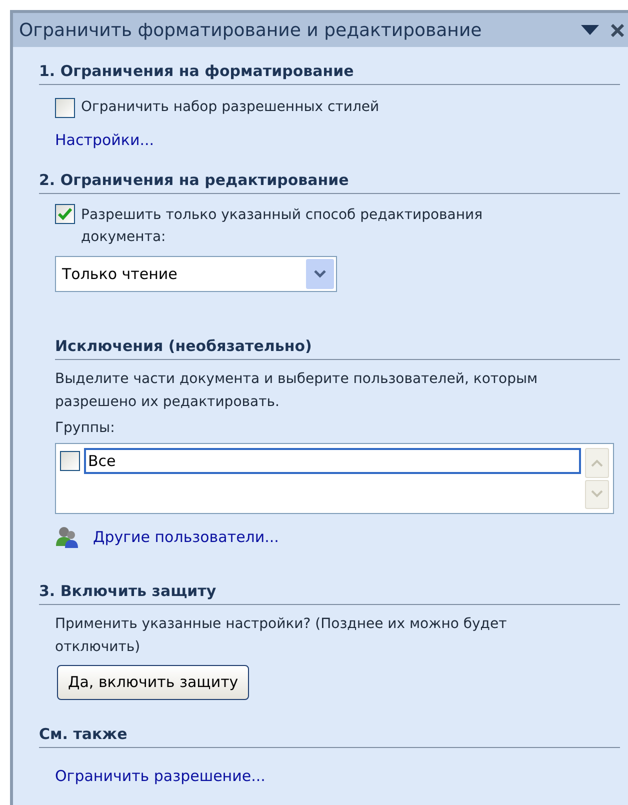  Describe the element at coordinates (194, 180) in the screenshot. I see `section-heading: 2. Ограничения на редактирование` at that location.